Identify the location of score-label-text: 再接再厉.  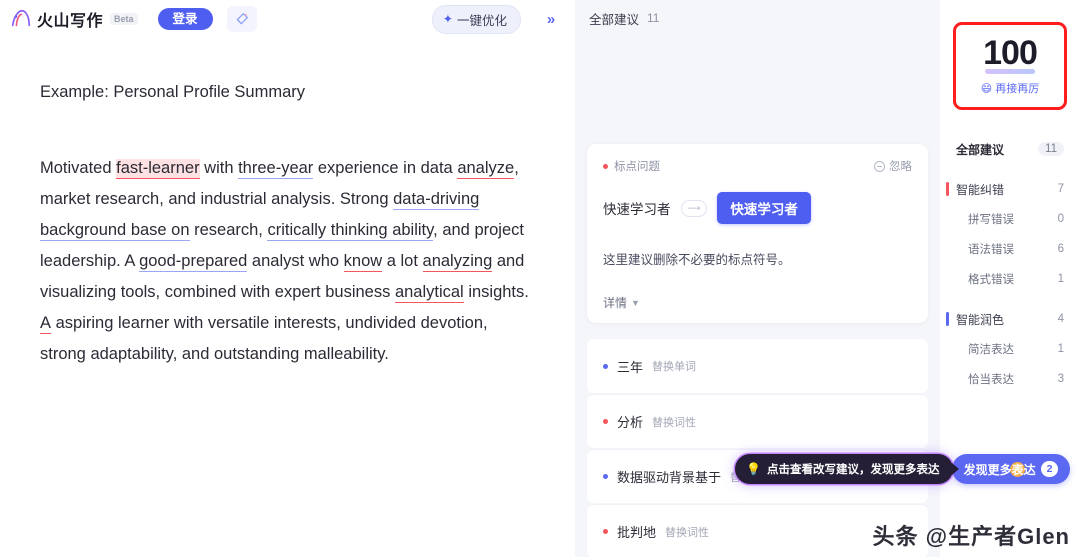
(1017, 89).